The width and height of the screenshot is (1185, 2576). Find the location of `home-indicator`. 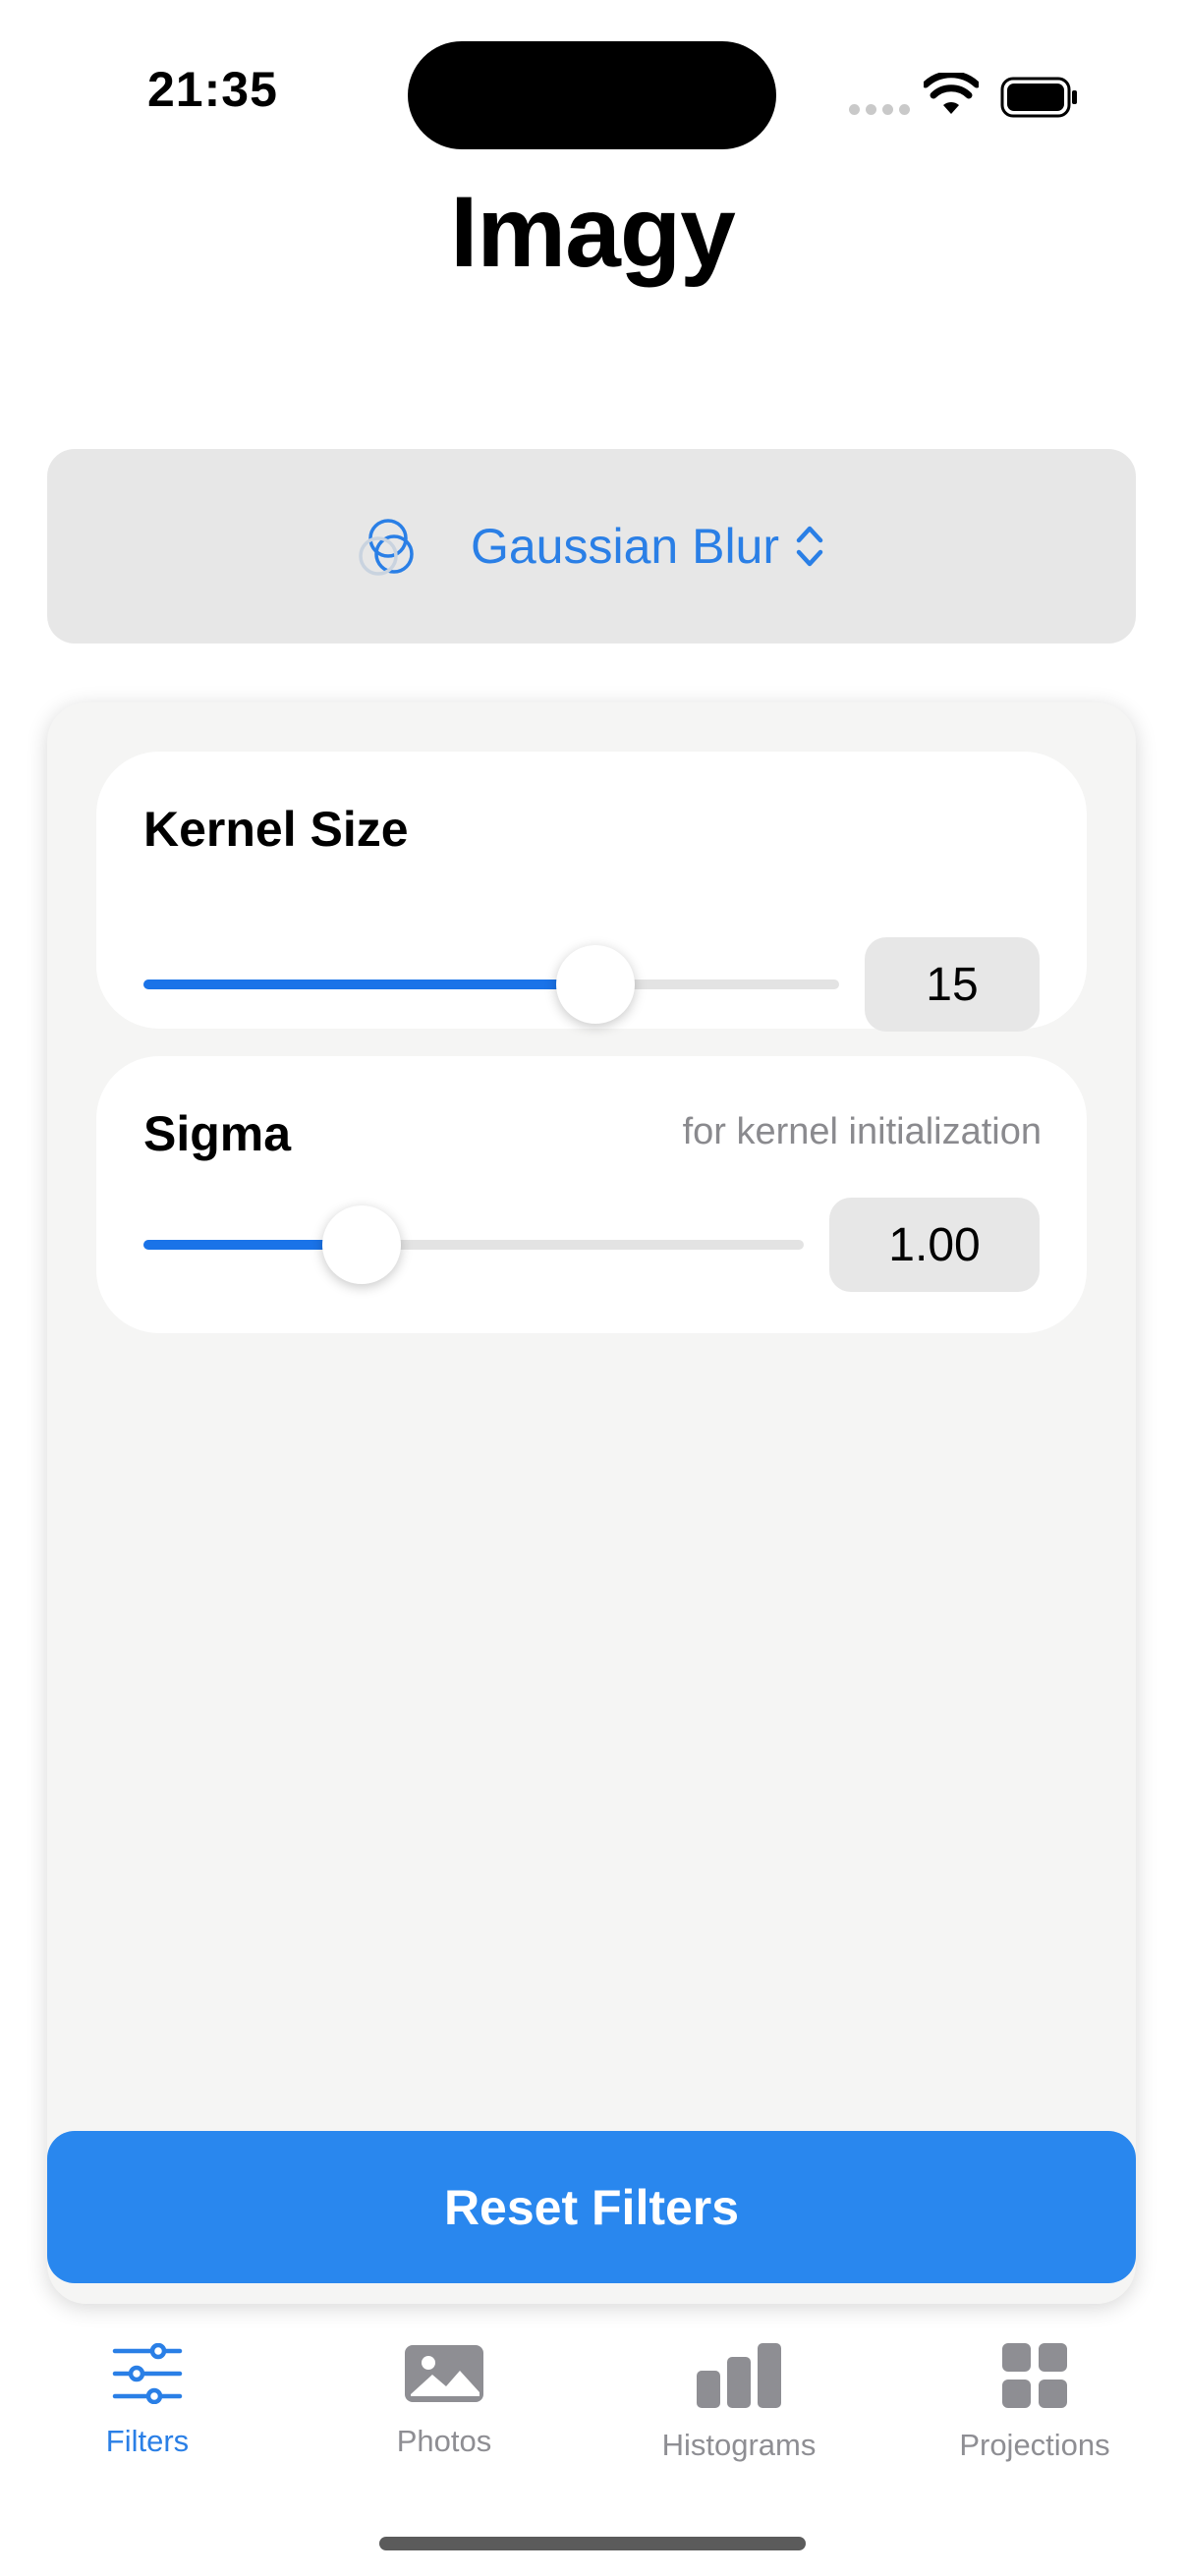

home-indicator is located at coordinates (592, 2543).